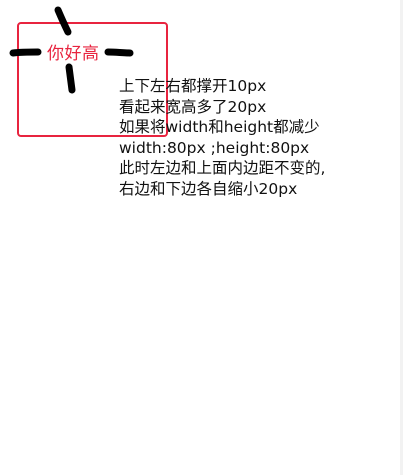 The height and width of the screenshot is (475, 403). Describe the element at coordinates (73, 54) in the screenshot. I see `box-text: 你好高` at that location.